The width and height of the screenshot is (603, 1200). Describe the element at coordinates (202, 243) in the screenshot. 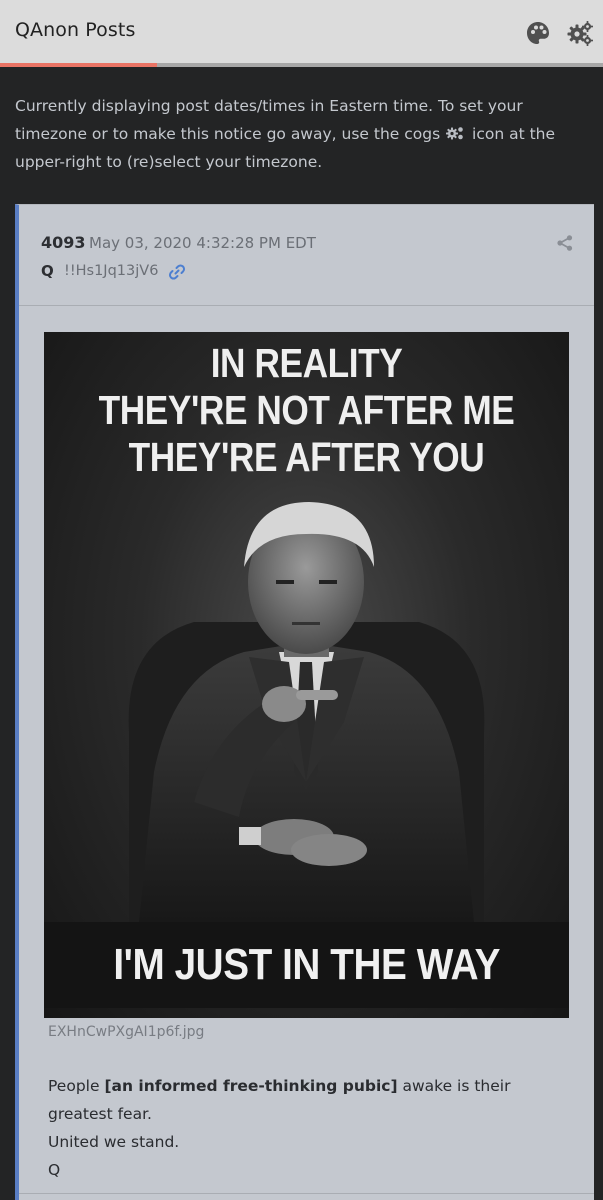

I see `post-date: May 03, 2020 4:32:28 PM EDT` at that location.